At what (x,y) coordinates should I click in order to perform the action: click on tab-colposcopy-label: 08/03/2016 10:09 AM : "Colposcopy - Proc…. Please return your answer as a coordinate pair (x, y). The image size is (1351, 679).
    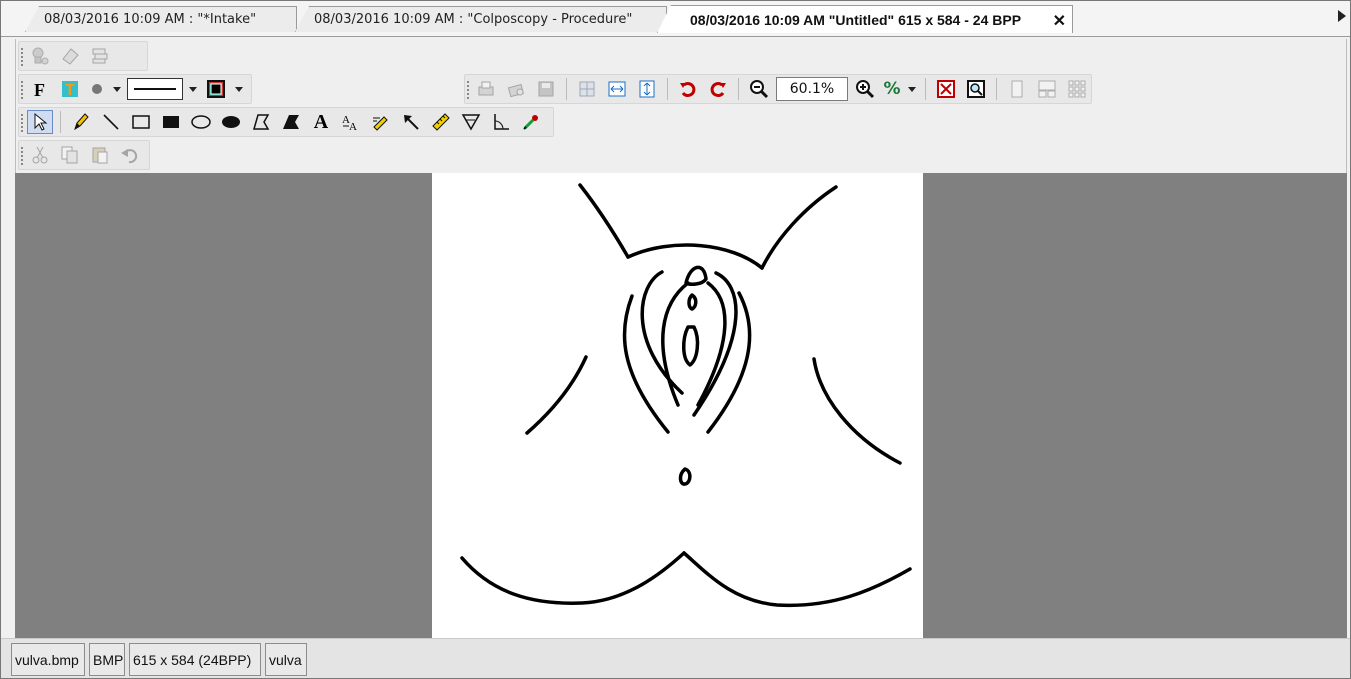
    Looking at the image, I should click on (473, 19).